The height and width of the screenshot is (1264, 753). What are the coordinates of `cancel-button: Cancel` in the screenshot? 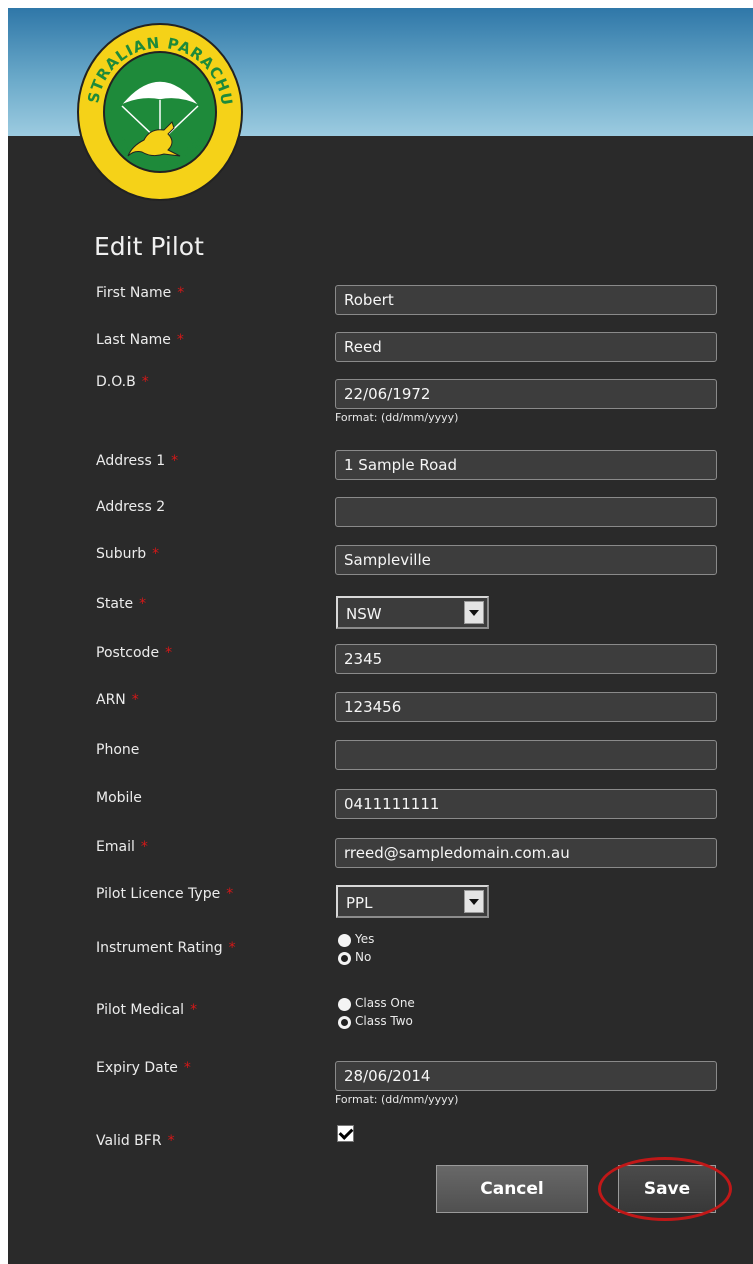 It's located at (512, 1189).